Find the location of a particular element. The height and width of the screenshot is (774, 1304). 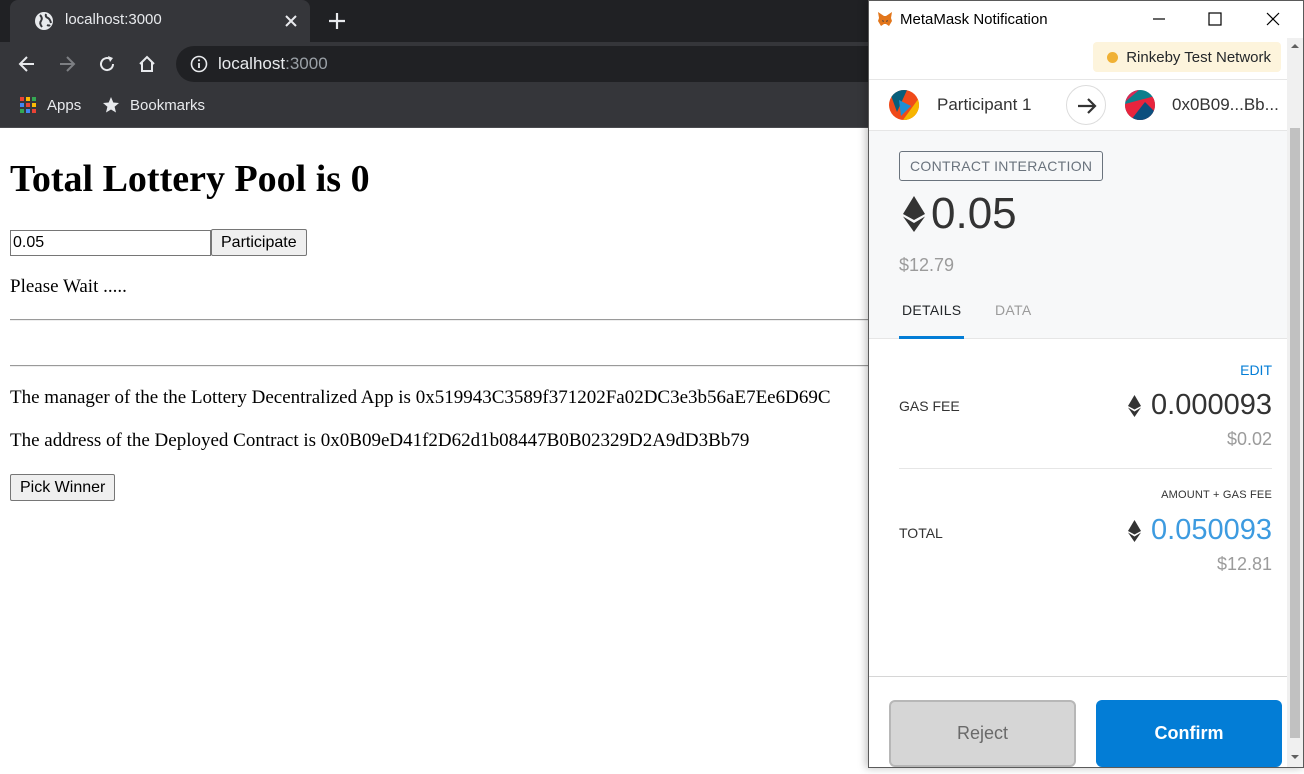

reload-icon is located at coordinates (107, 64).